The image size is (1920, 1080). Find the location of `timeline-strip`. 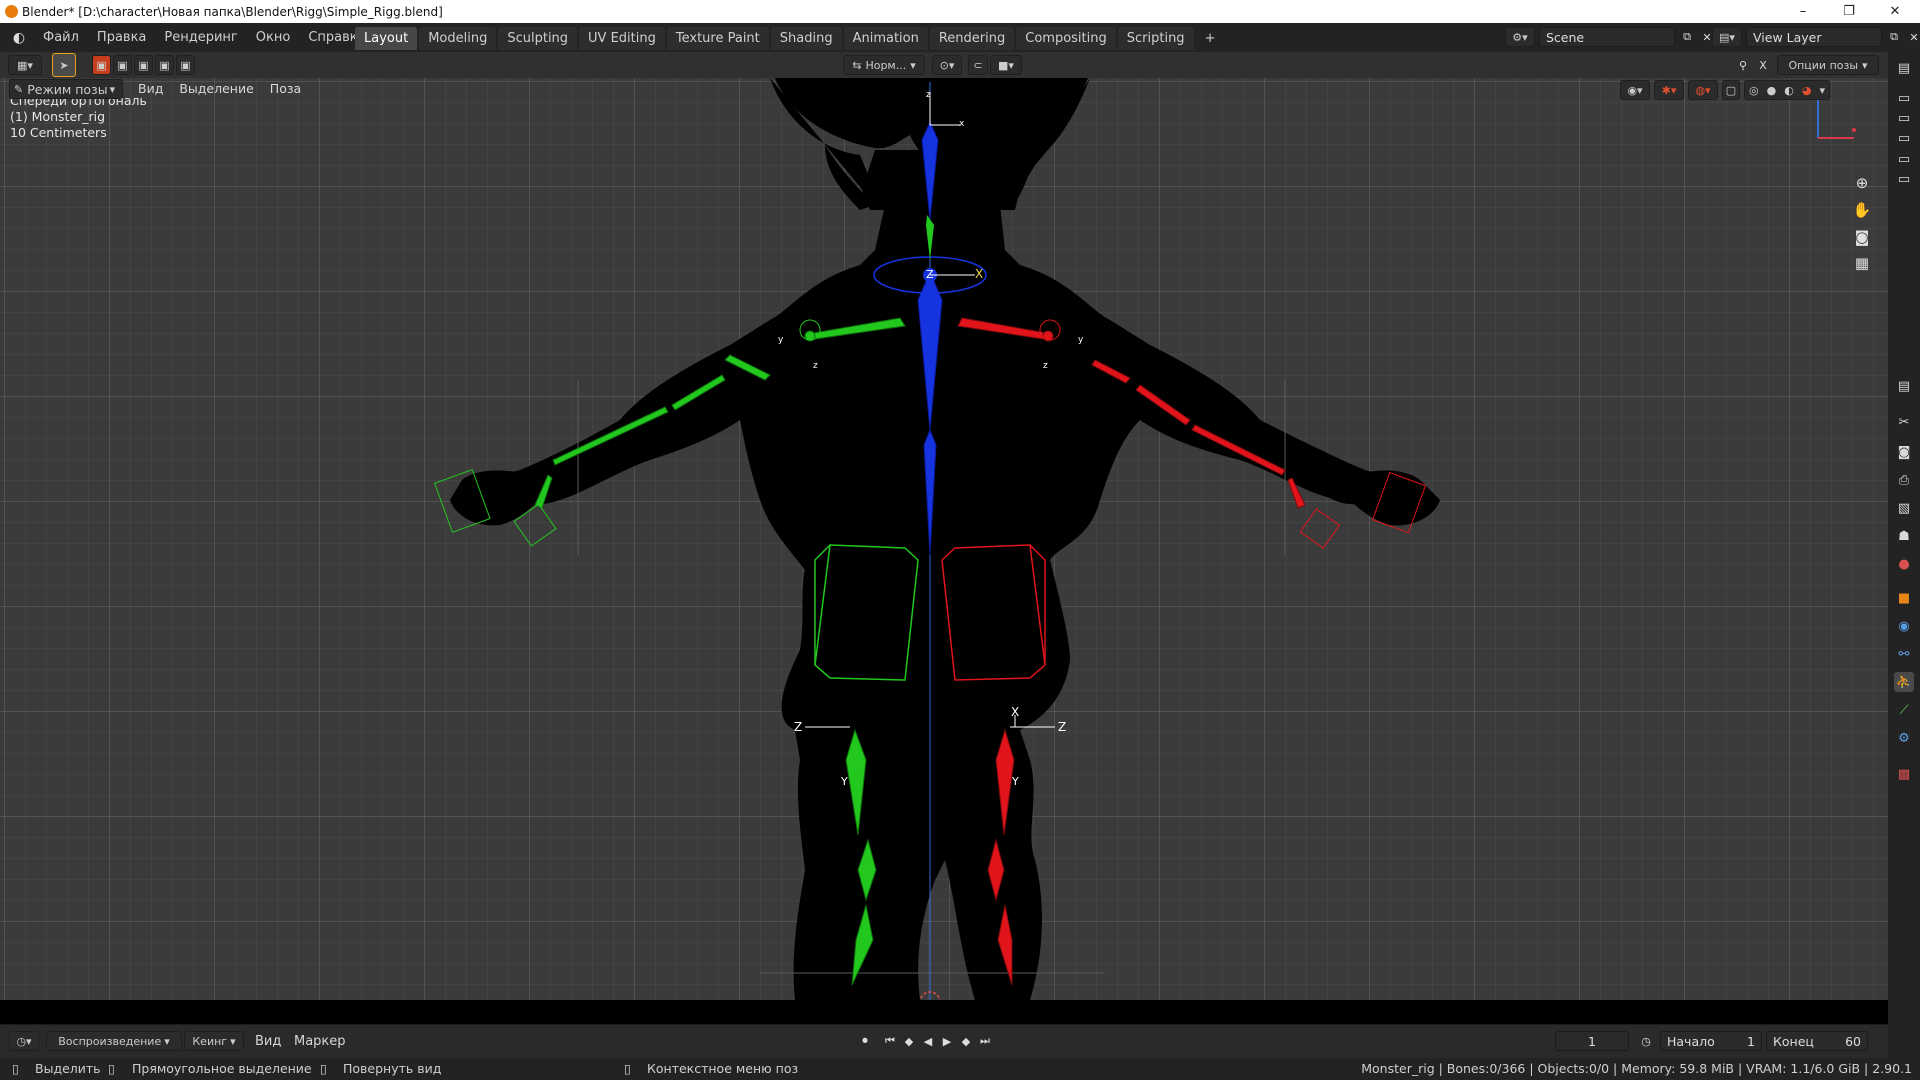

timeline-strip is located at coordinates (944, 1012).